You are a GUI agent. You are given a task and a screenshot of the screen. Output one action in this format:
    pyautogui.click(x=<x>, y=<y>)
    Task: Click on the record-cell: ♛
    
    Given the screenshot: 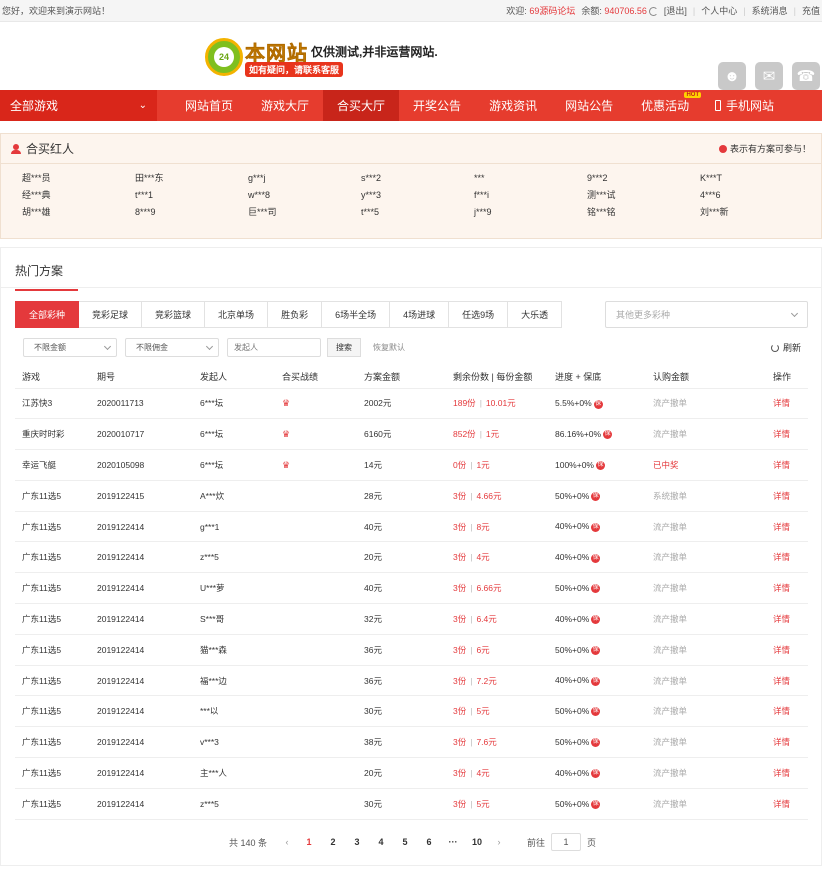 What is the action you would take?
    pyautogui.click(x=316, y=465)
    